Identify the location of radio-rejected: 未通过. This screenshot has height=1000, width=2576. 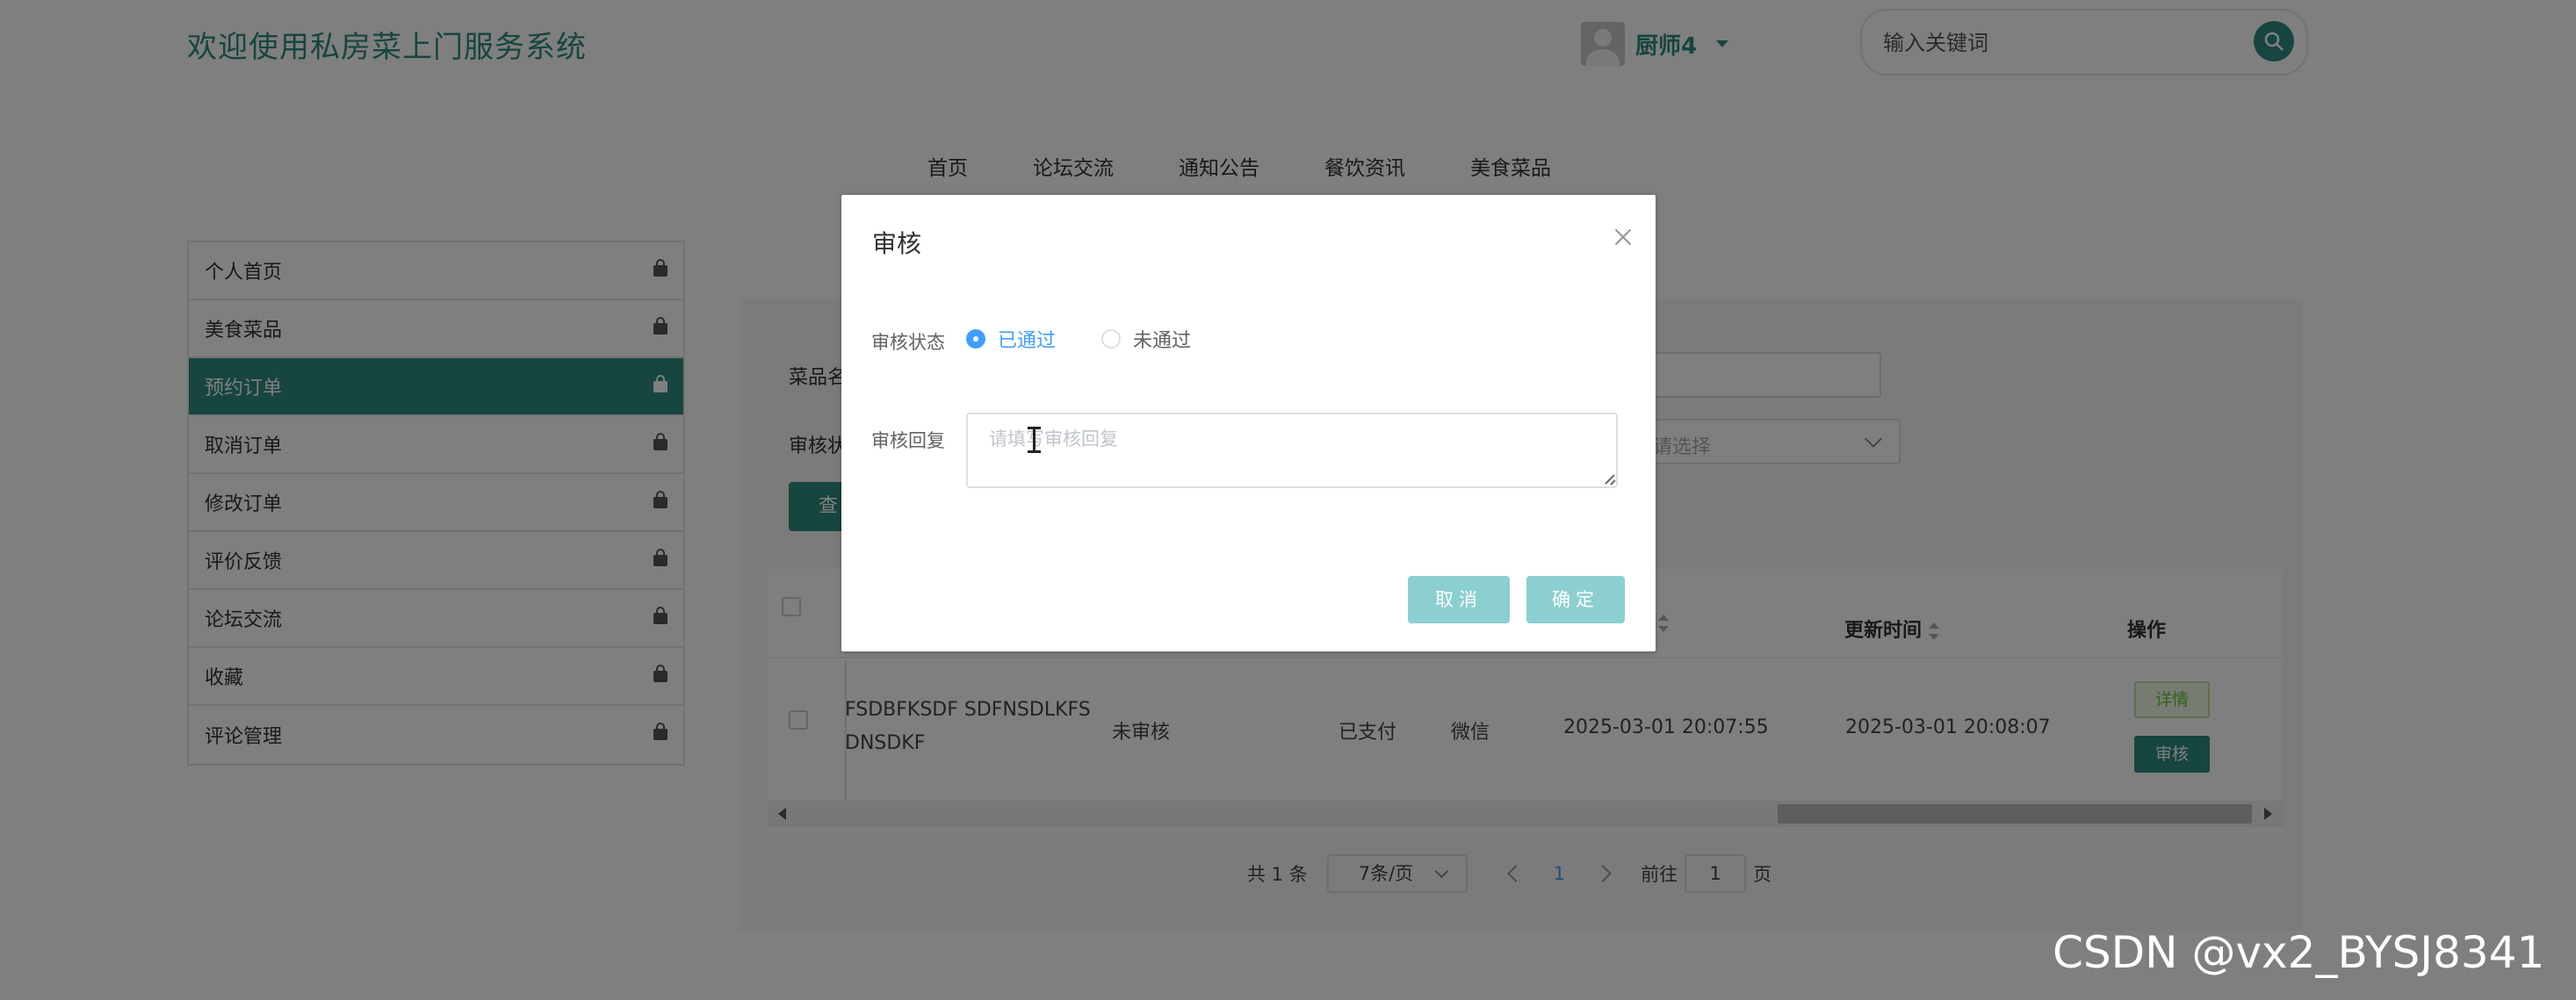
(1146, 339).